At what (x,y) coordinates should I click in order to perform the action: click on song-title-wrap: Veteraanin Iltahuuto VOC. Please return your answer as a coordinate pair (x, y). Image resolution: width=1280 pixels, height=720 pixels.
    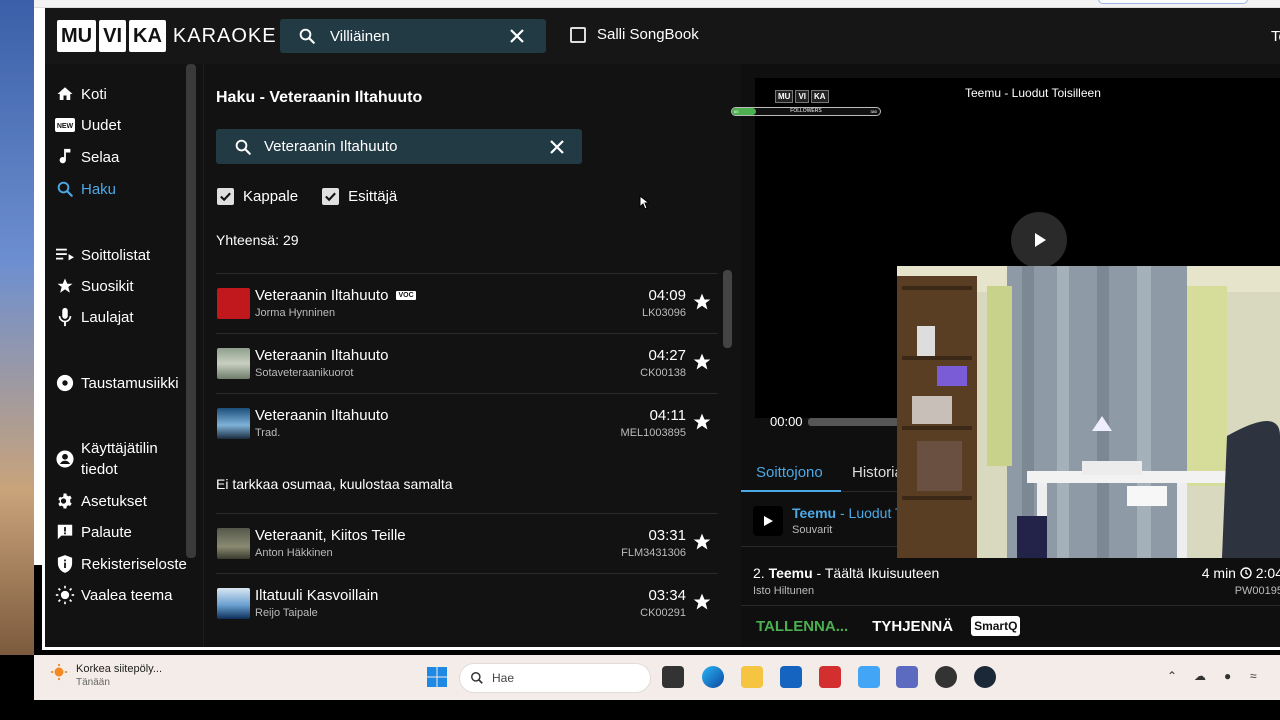
    Looking at the image, I should click on (335, 295).